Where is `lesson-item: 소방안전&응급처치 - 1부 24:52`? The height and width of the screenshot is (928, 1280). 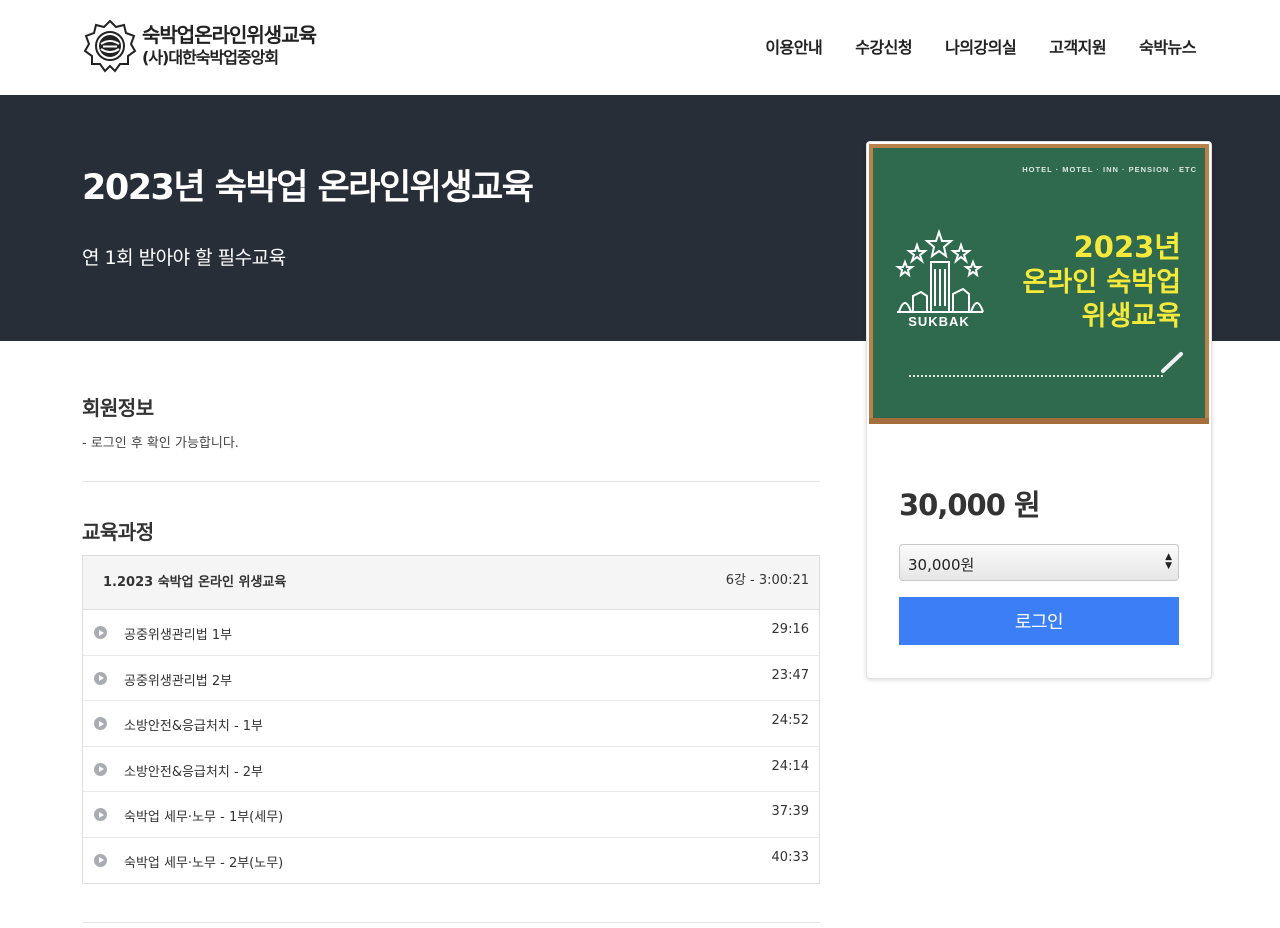
lesson-item: 소방안전&응급처치 - 1부 24:52 is located at coordinates (451, 724).